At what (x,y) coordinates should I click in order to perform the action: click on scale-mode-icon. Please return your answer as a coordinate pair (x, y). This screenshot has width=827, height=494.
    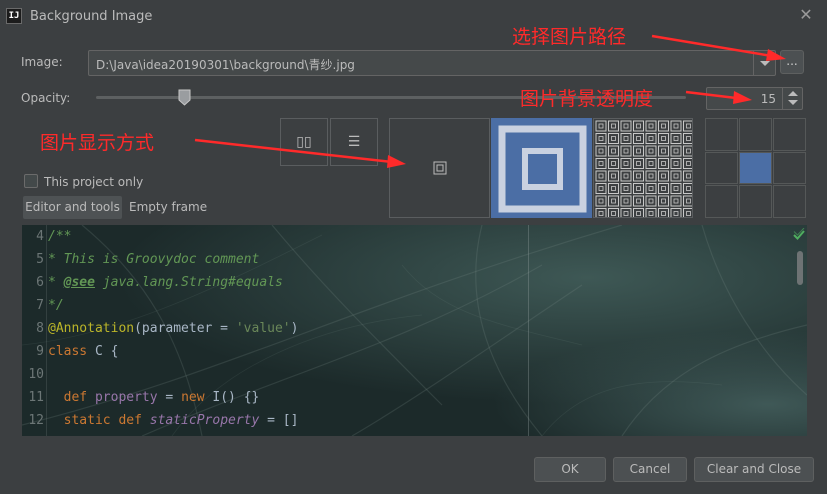
    Looking at the image, I should click on (542, 169).